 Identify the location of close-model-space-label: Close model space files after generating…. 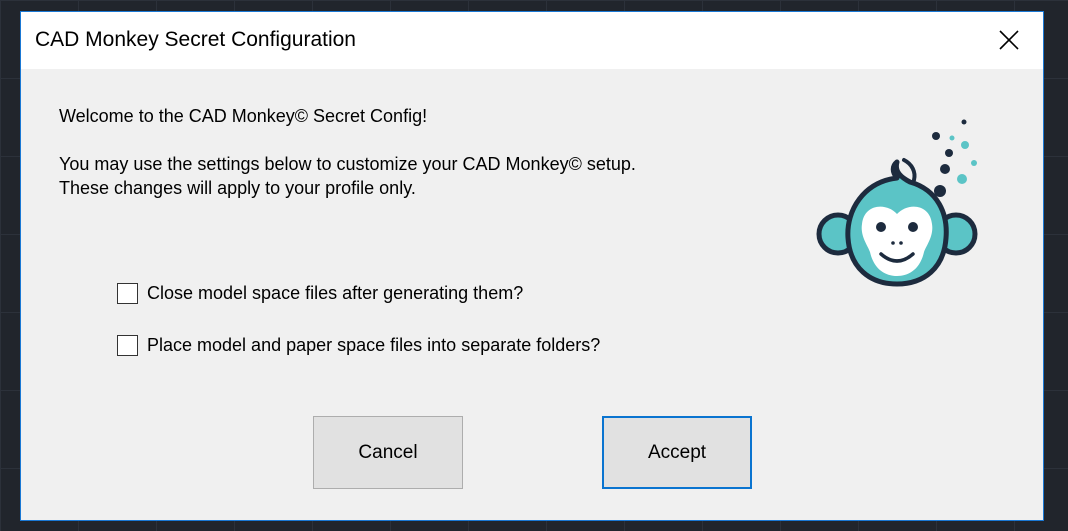
(335, 292).